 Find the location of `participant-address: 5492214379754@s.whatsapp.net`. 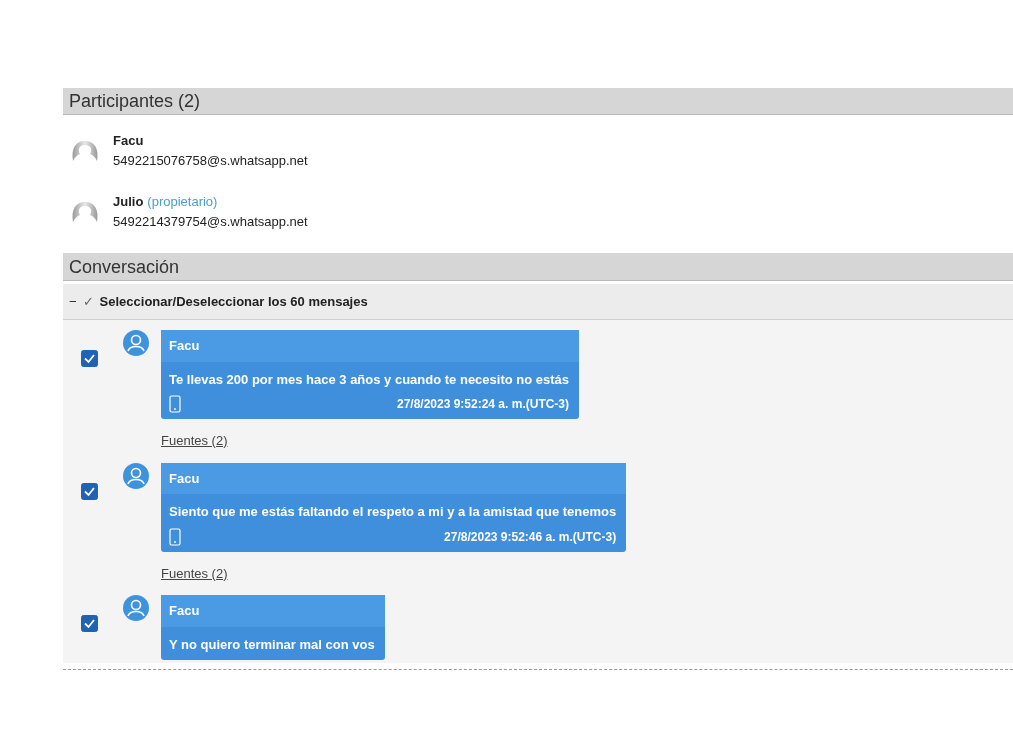

participant-address: 5492214379754@s.whatsapp.net is located at coordinates (210, 221).